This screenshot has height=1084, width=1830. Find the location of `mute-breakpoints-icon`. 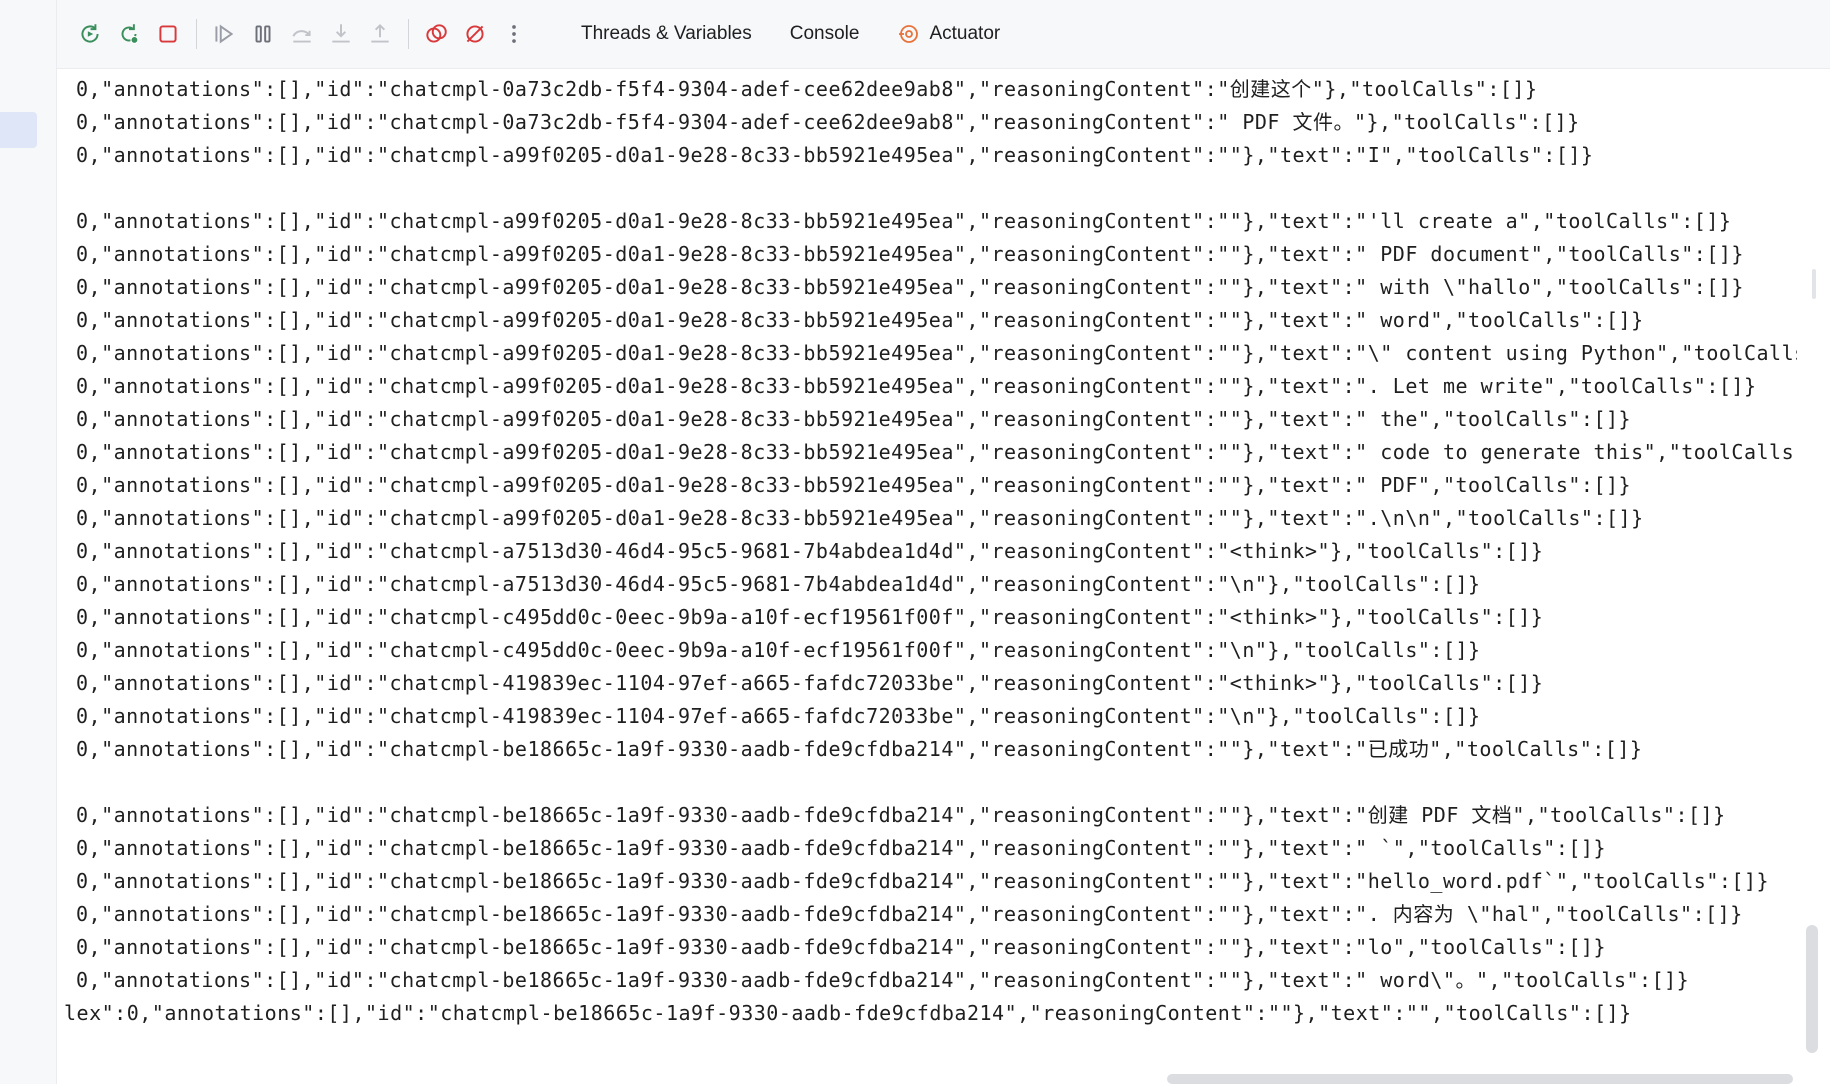

mute-breakpoints-icon is located at coordinates (475, 34).